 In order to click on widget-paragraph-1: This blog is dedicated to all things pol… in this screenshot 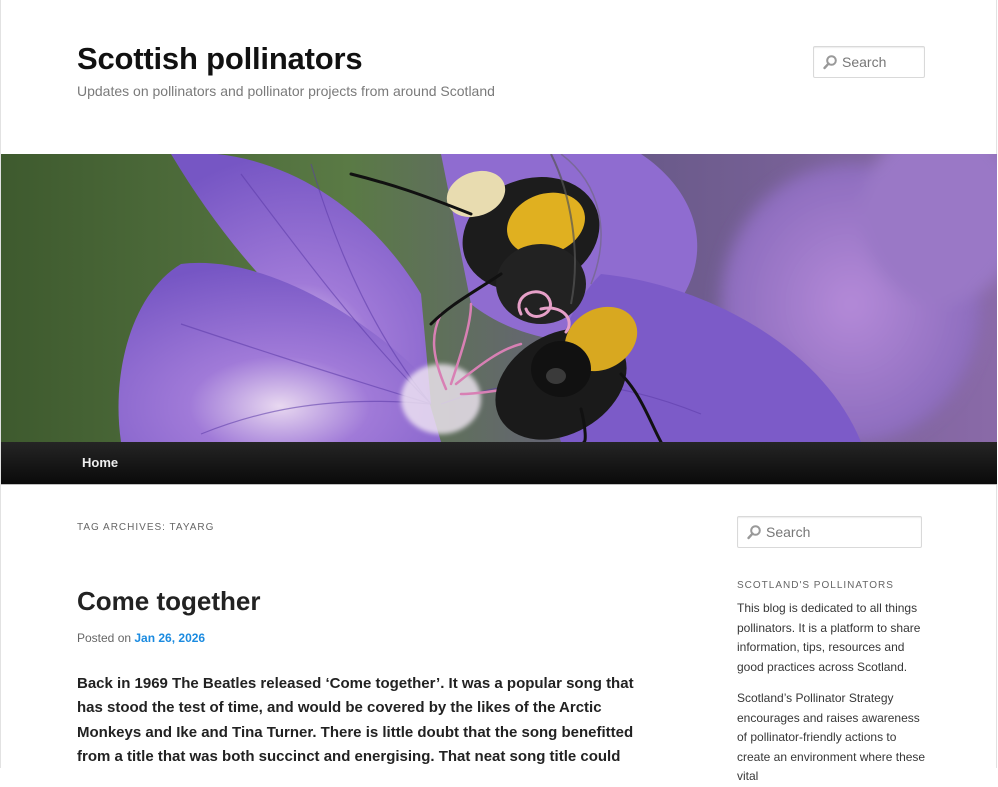, I will do `click(829, 637)`.